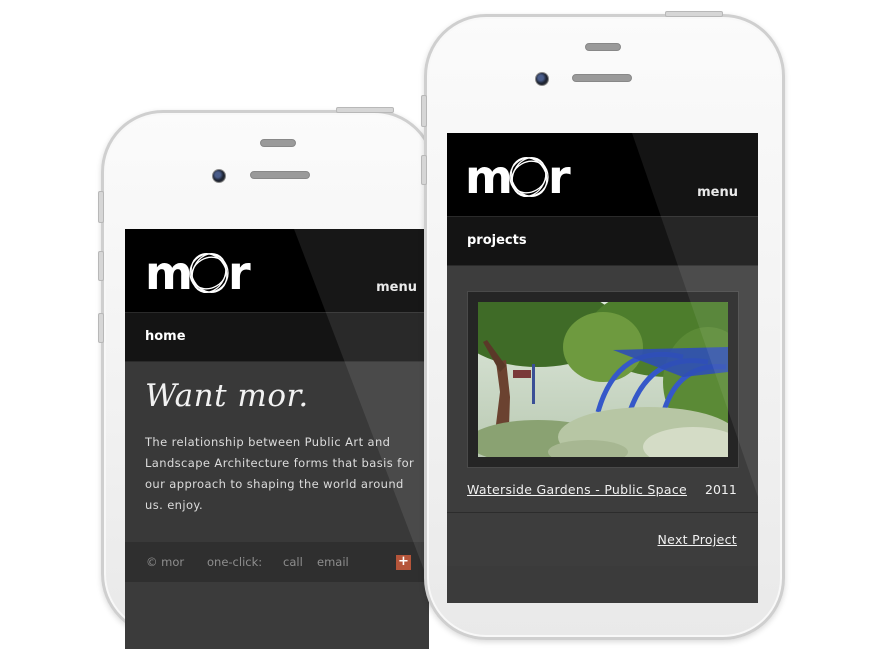 The height and width of the screenshot is (649, 880). What do you see at coordinates (227, 396) in the screenshot?
I see `tagline: Want mor.` at bounding box center [227, 396].